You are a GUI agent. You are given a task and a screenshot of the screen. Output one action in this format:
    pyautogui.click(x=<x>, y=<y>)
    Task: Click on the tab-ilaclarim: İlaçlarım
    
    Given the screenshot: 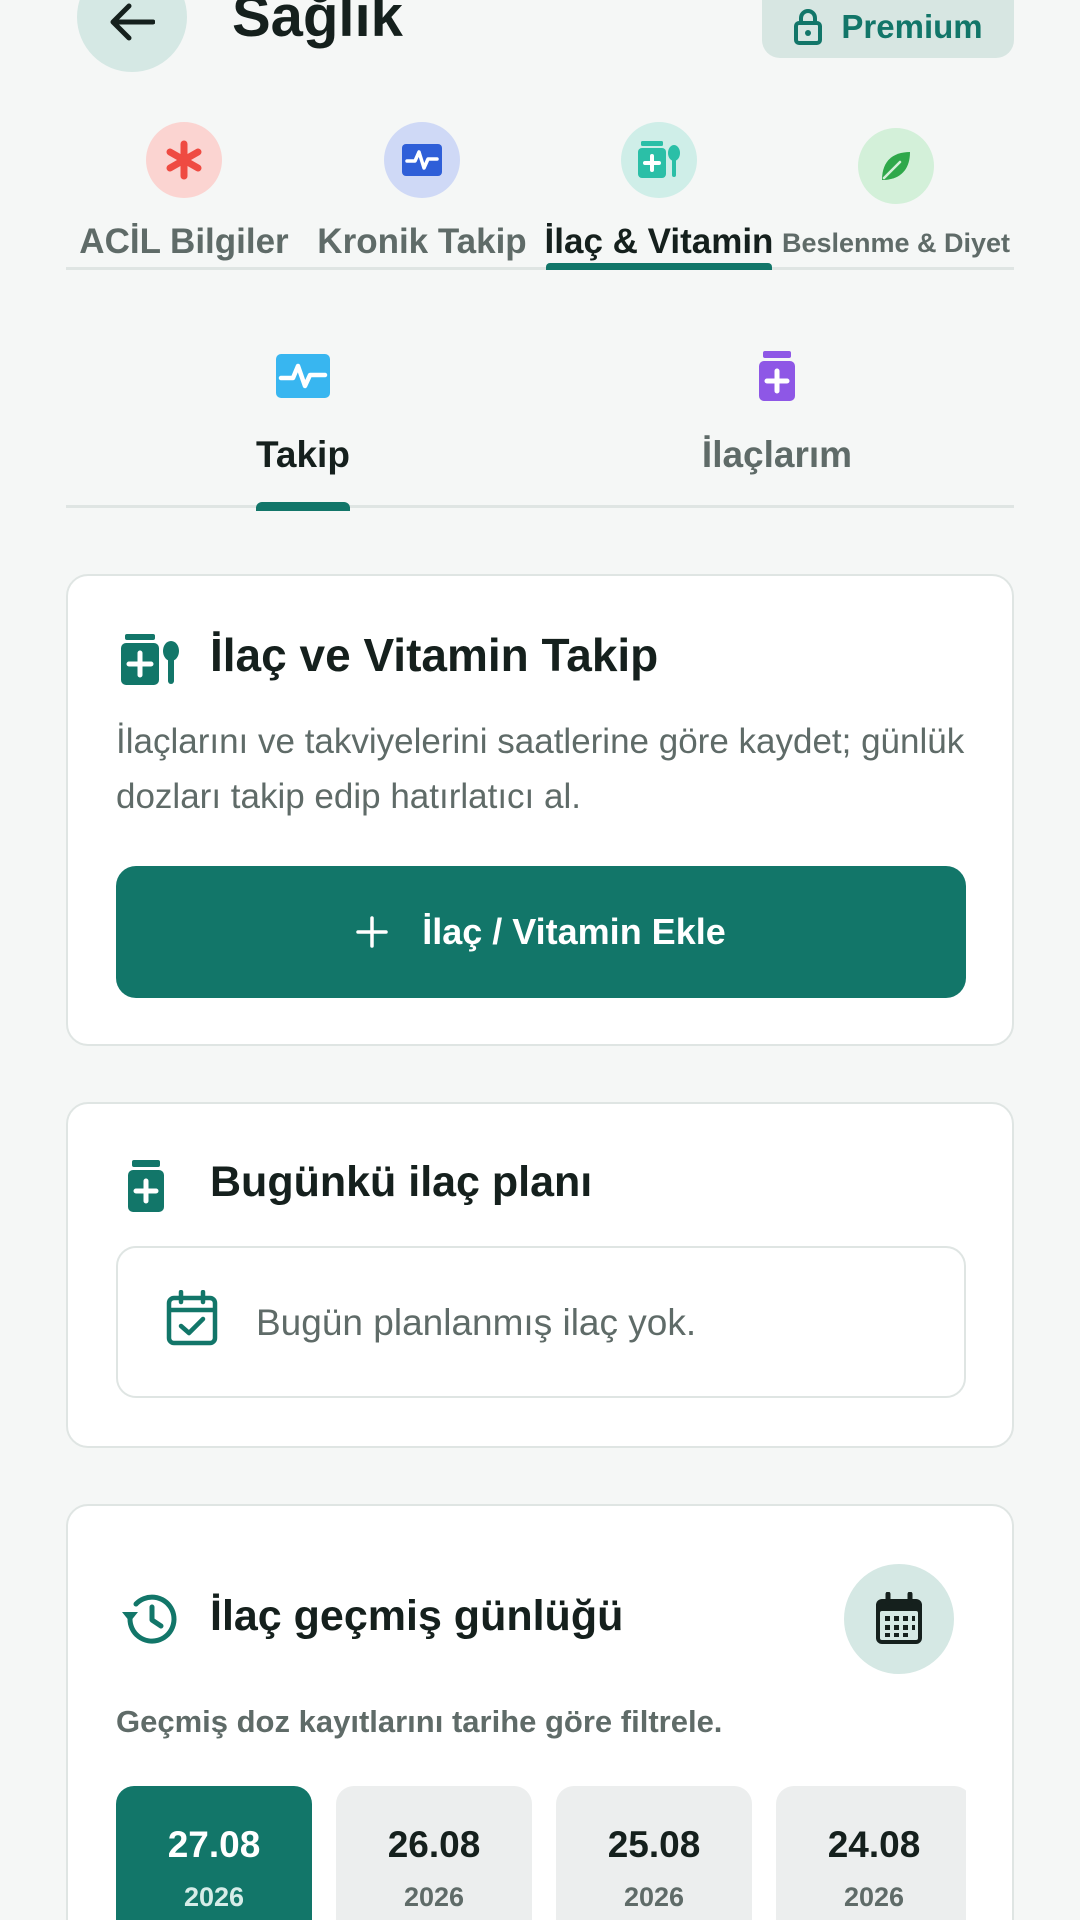 What is the action you would take?
    pyautogui.click(x=777, y=424)
    